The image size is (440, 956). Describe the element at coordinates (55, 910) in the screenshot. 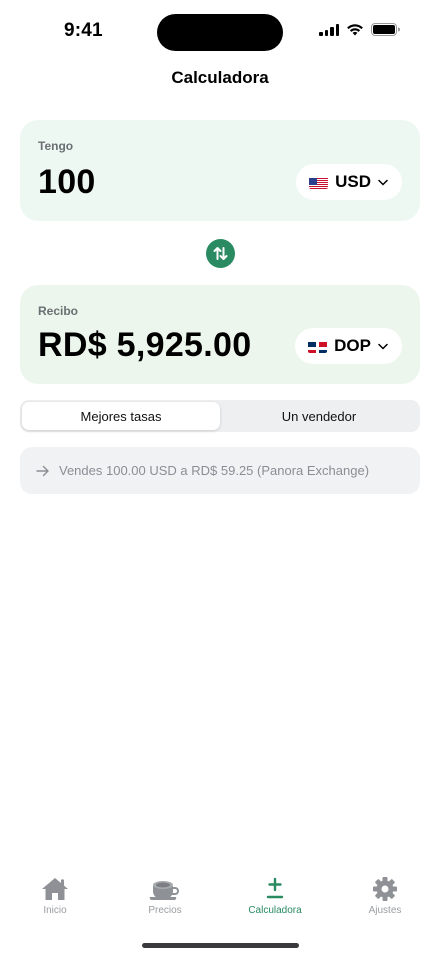

I see `tab-label: Inicio` at that location.